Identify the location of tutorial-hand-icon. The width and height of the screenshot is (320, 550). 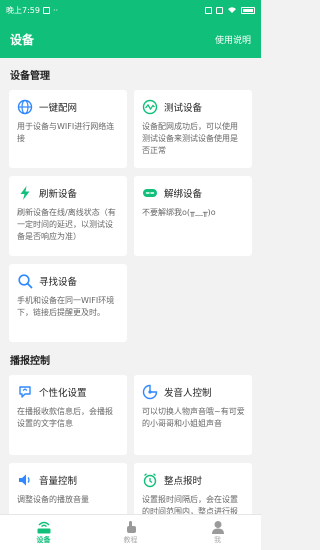
(131, 527).